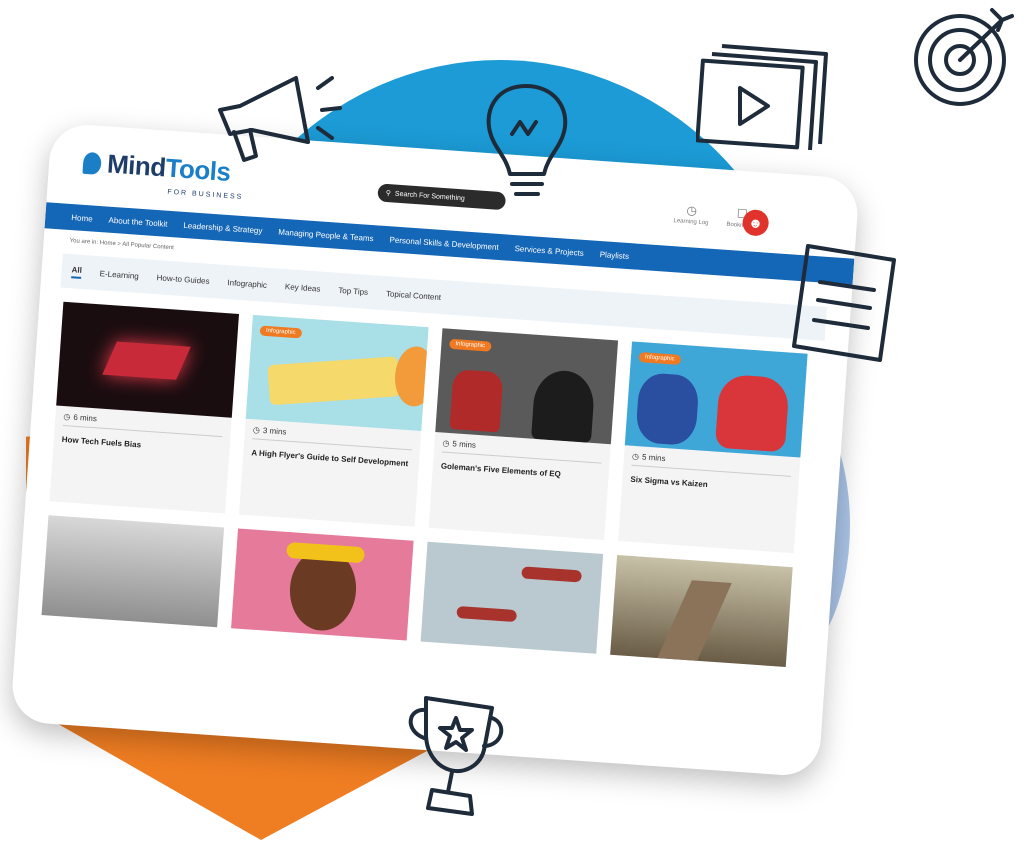 The height and width of the screenshot is (842, 1033). Describe the element at coordinates (549, 251) in the screenshot. I see `nav-item-services: Services & Projects` at that location.